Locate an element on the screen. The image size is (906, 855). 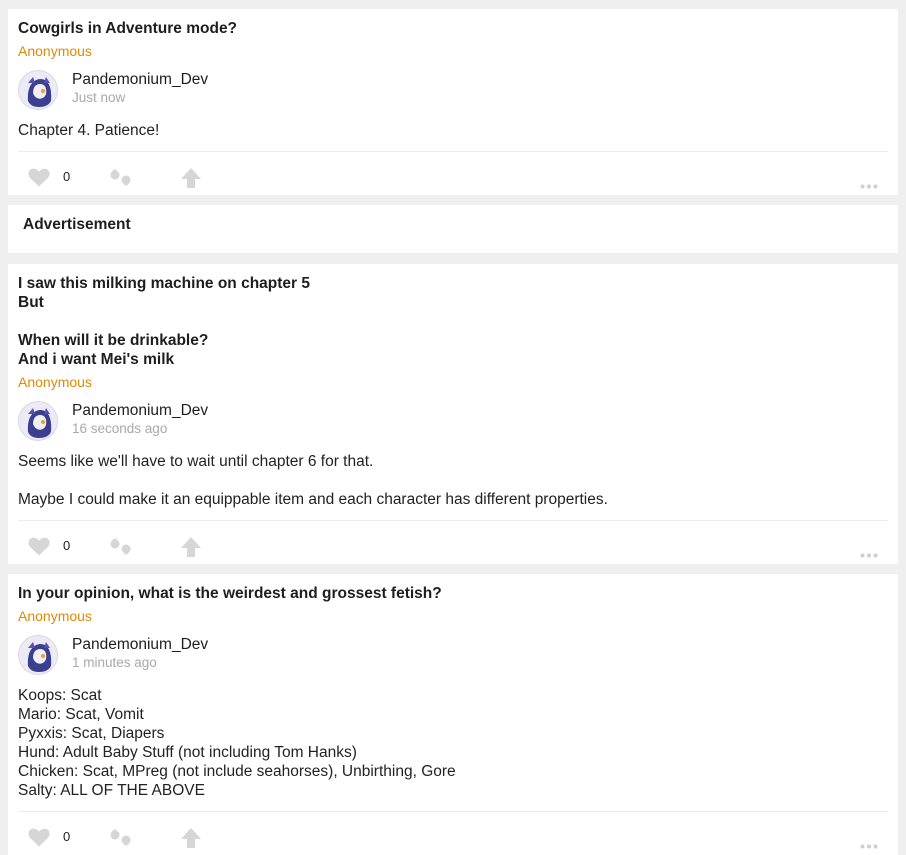
timestamp: Just now is located at coordinates (99, 97).